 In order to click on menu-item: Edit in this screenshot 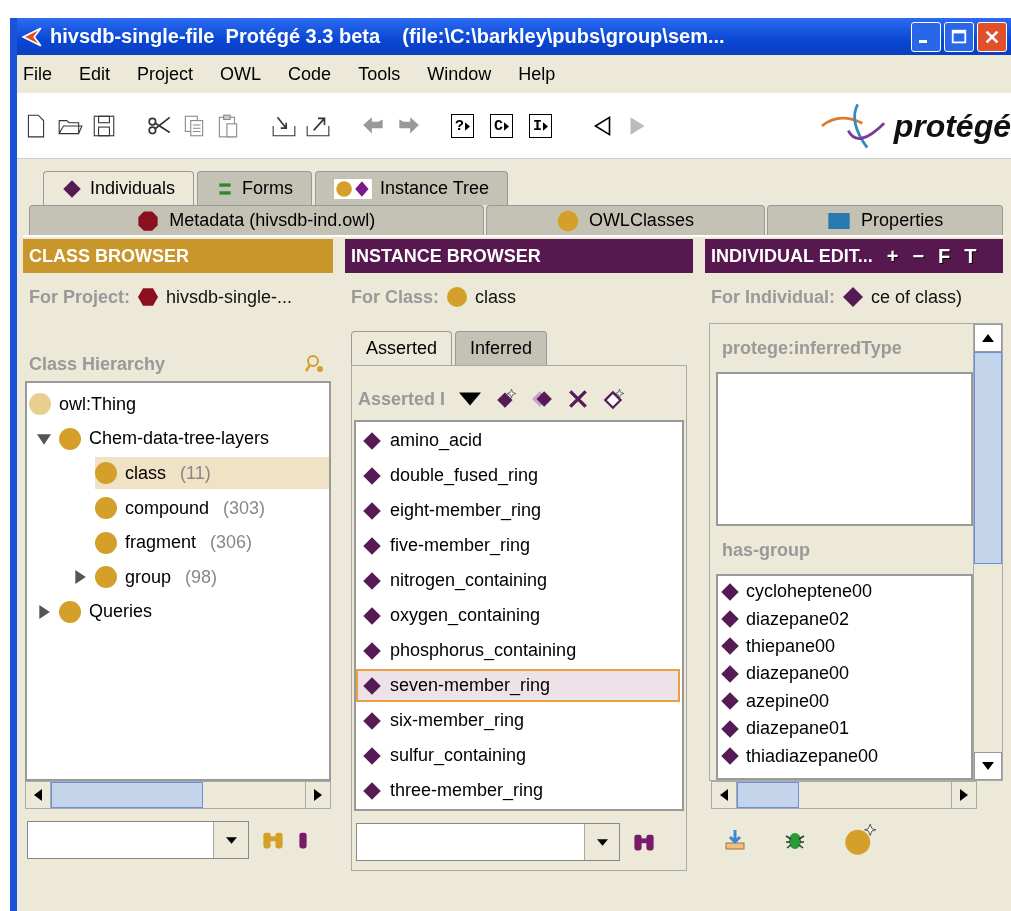, I will do `click(95, 74)`.